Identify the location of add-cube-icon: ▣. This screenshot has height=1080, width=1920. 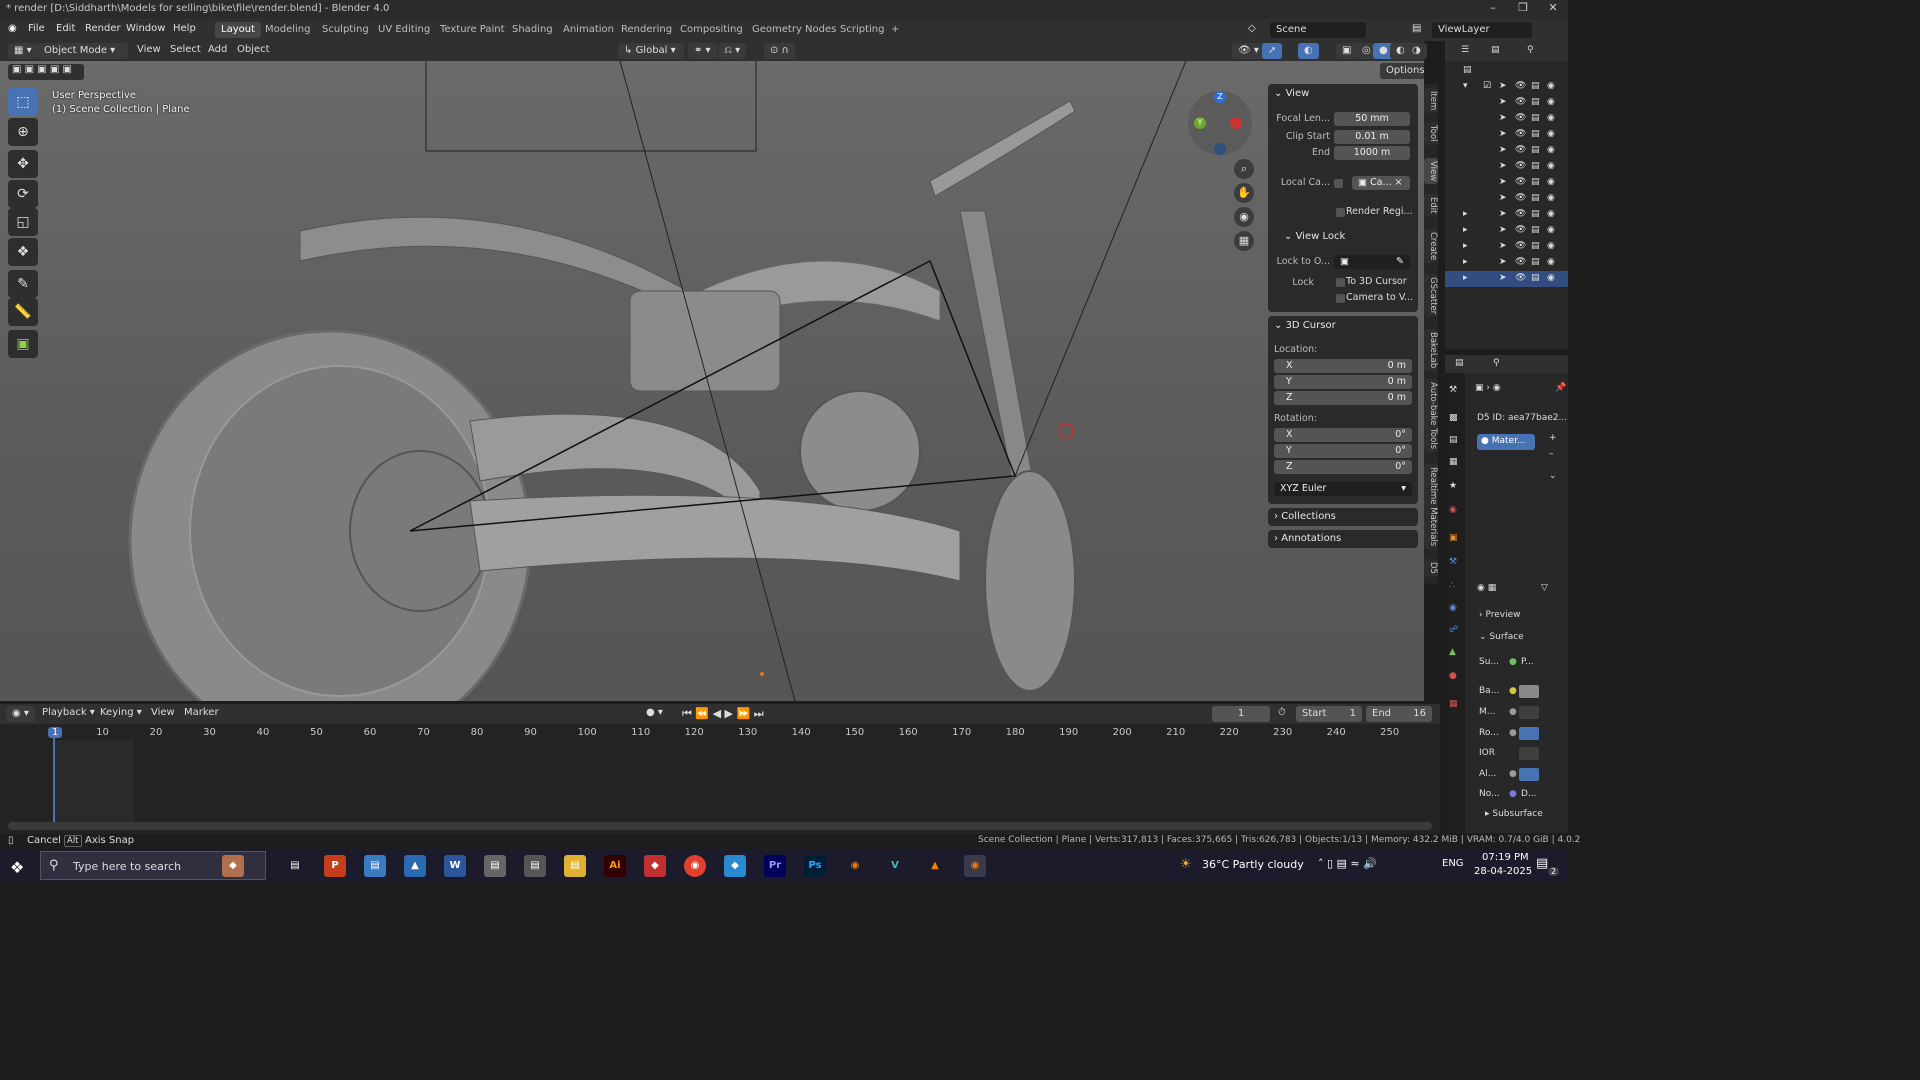
(23, 344).